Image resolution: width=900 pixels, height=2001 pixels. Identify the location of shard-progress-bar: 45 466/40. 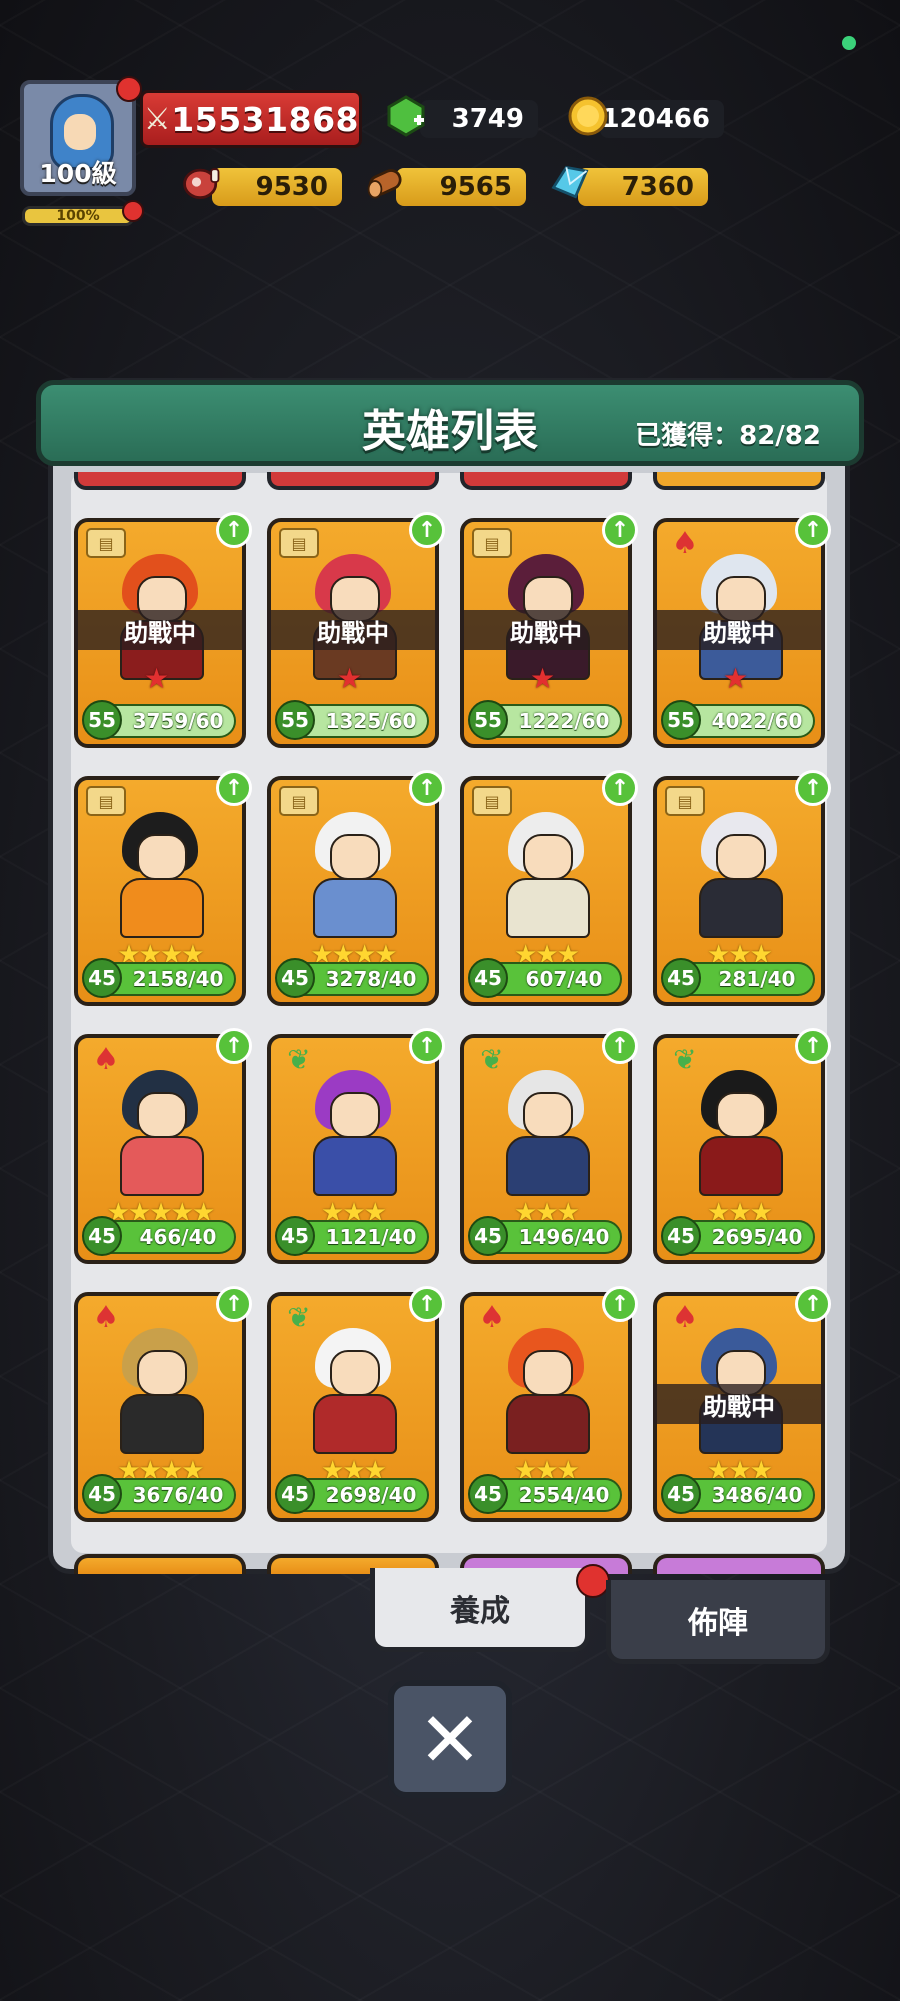
(159, 1236).